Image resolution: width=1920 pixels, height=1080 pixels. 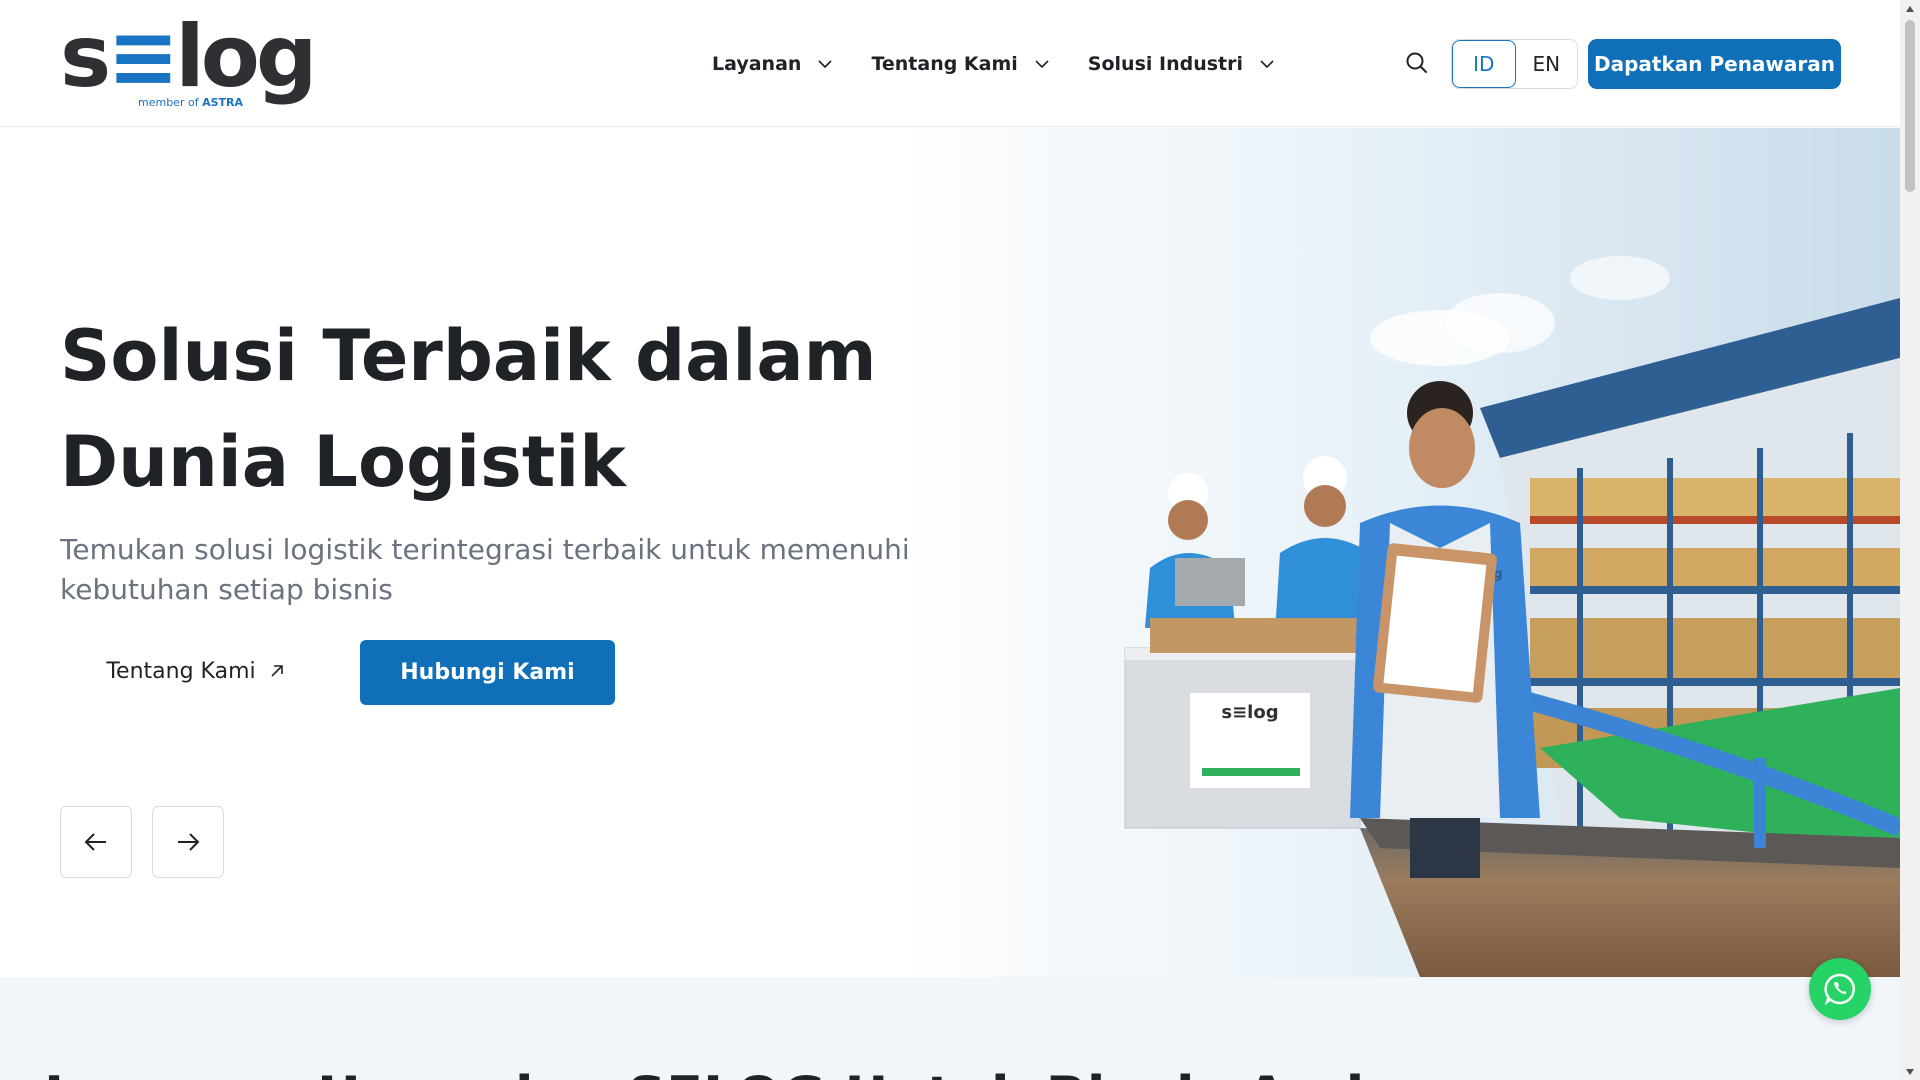 I want to click on slider-next-button, so click(x=188, y=842).